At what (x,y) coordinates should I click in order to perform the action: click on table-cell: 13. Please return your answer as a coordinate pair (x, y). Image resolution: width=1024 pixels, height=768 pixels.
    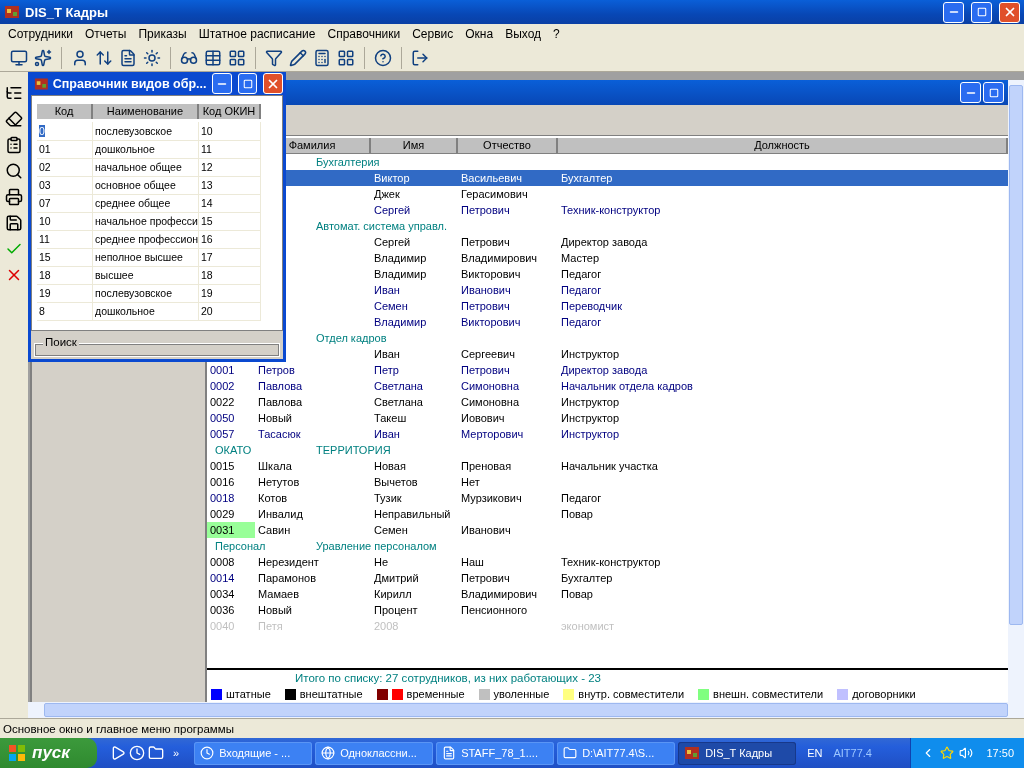
    Looking at the image, I should click on (230, 185).